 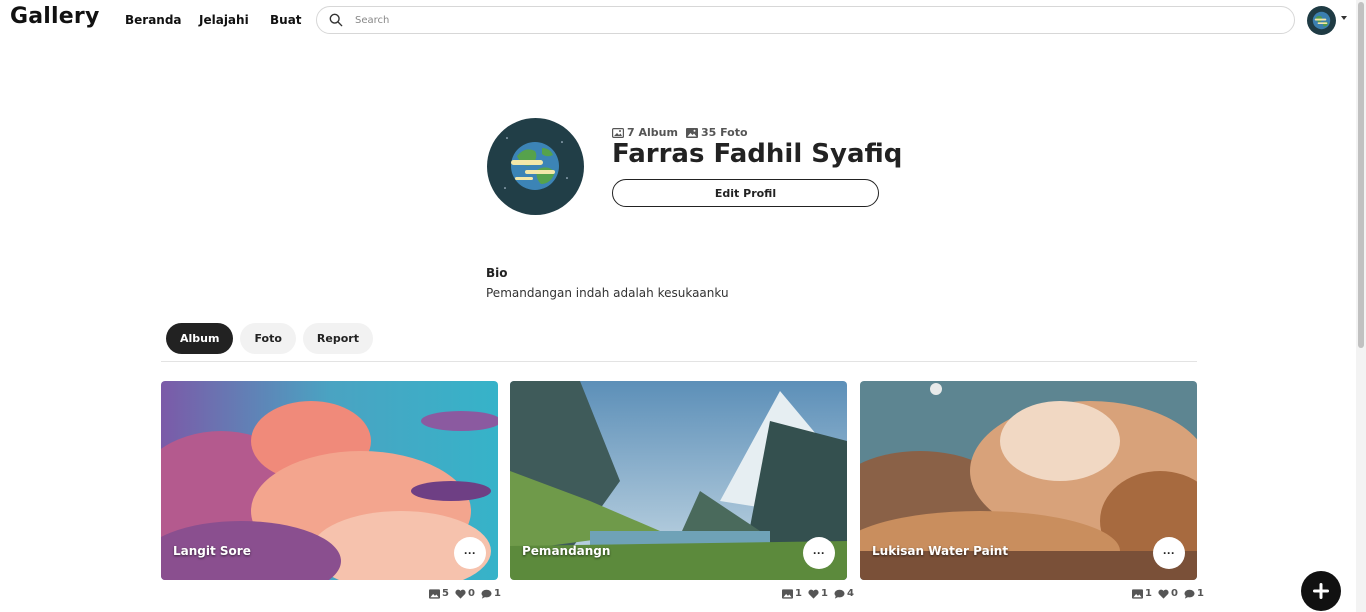 What do you see at coordinates (850, 593) in the screenshot?
I see `album-comment-count: 4` at bounding box center [850, 593].